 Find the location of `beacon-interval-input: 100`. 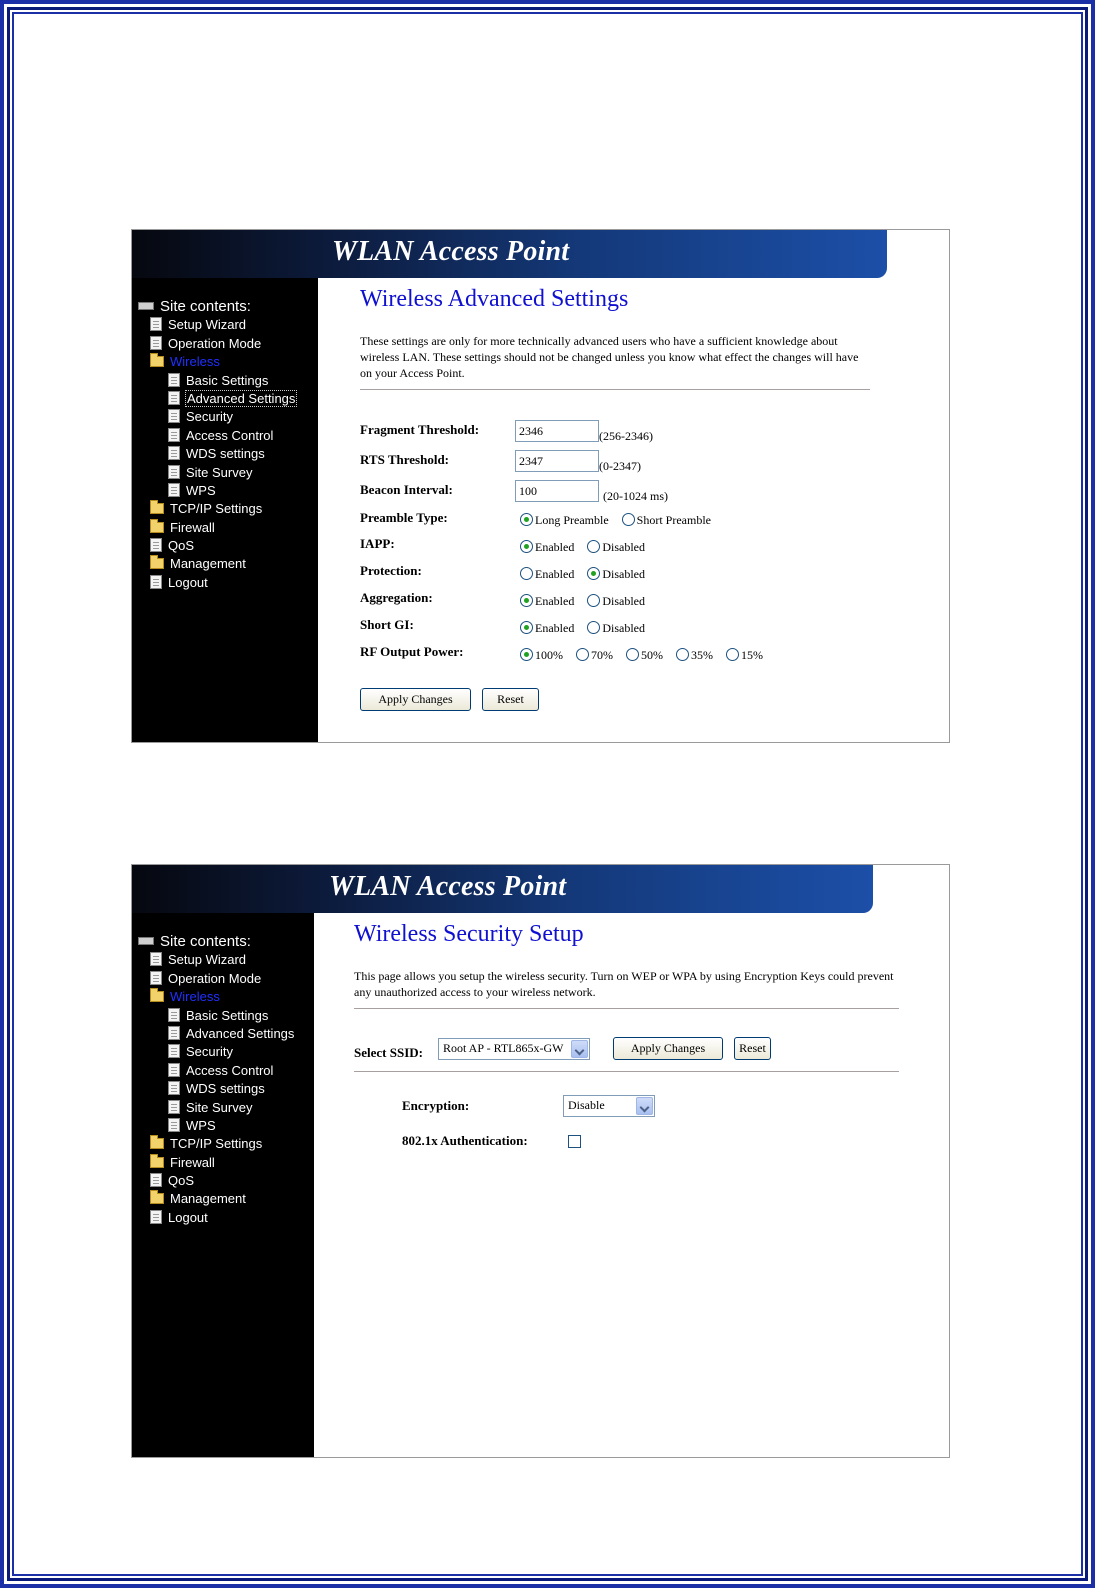

beacon-interval-input: 100 is located at coordinates (557, 491).